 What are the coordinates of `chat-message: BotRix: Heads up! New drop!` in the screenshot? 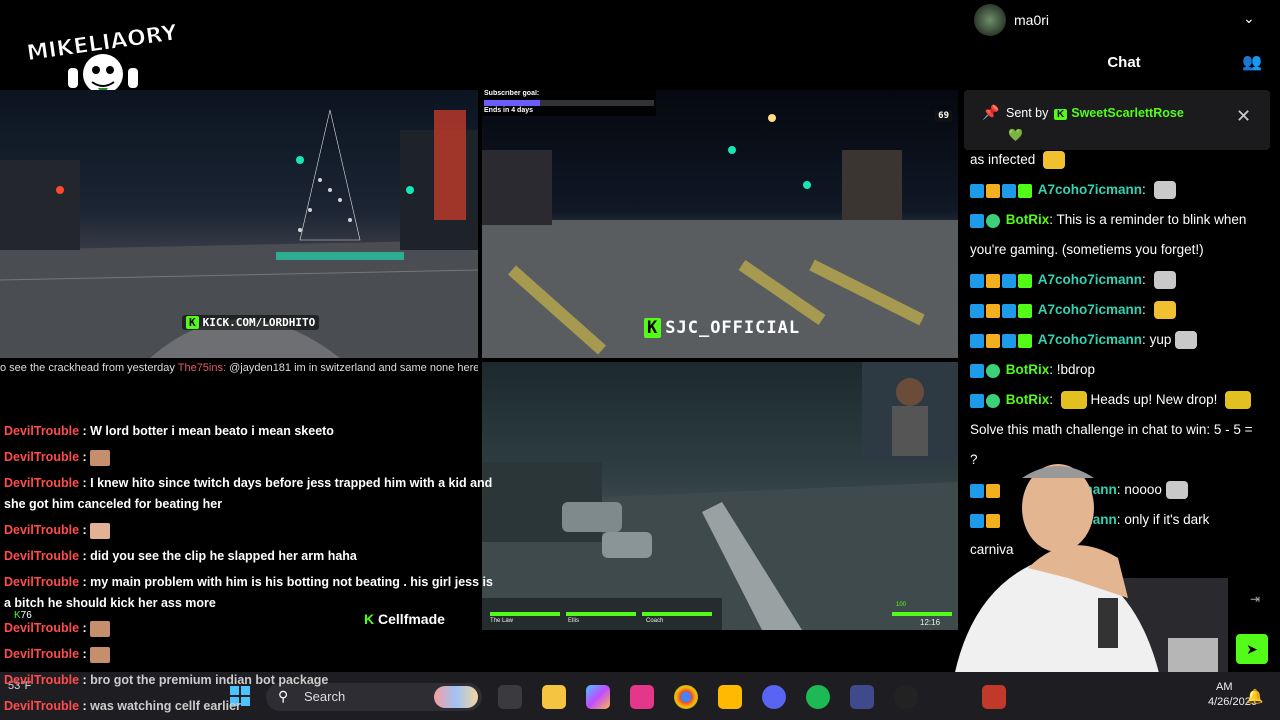 It's located at (1120, 400).